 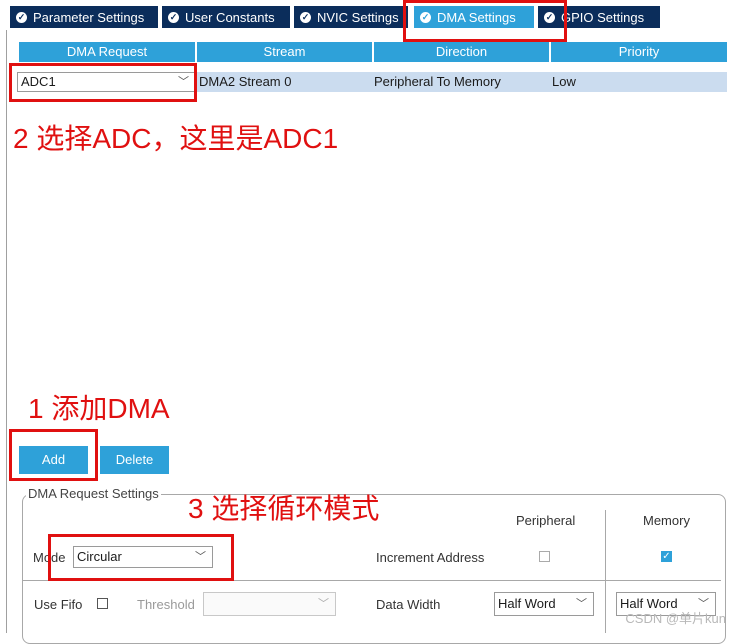 What do you see at coordinates (176, 138) in the screenshot?
I see `annotation-step-2: 2 选择ADC，这里是ADC1` at bounding box center [176, 138].